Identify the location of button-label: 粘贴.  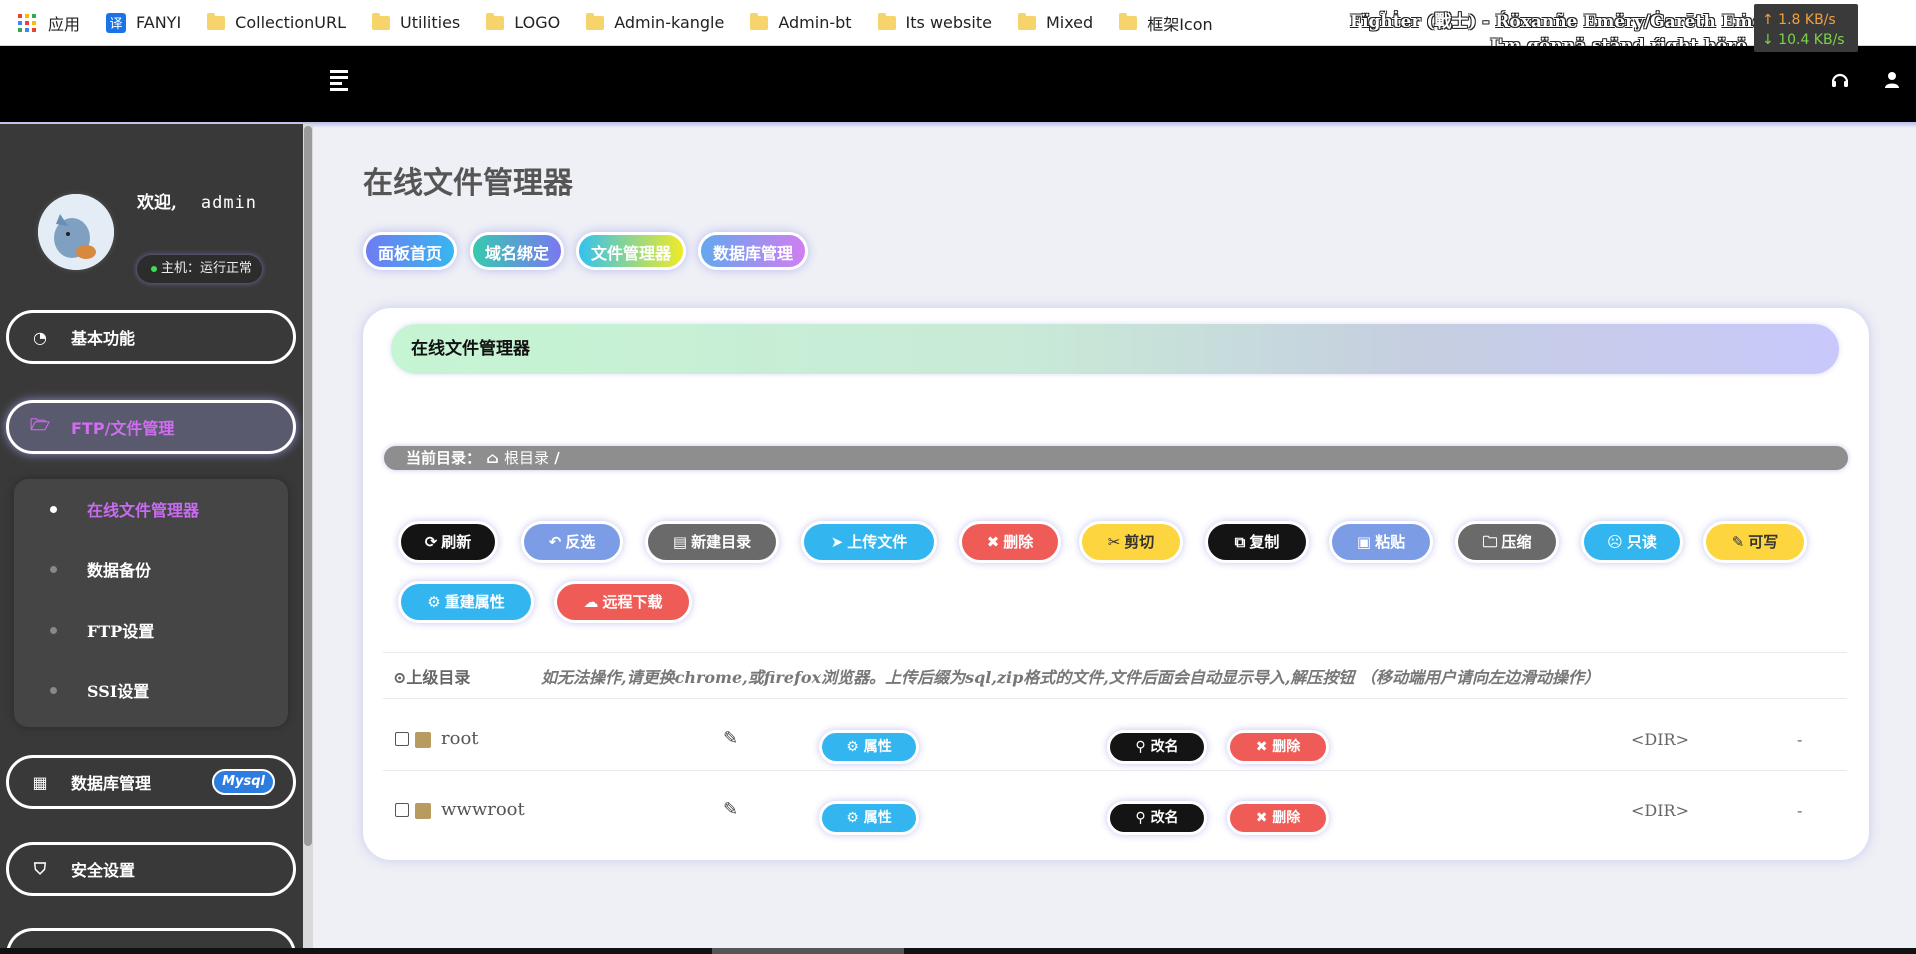
(1390, 542).